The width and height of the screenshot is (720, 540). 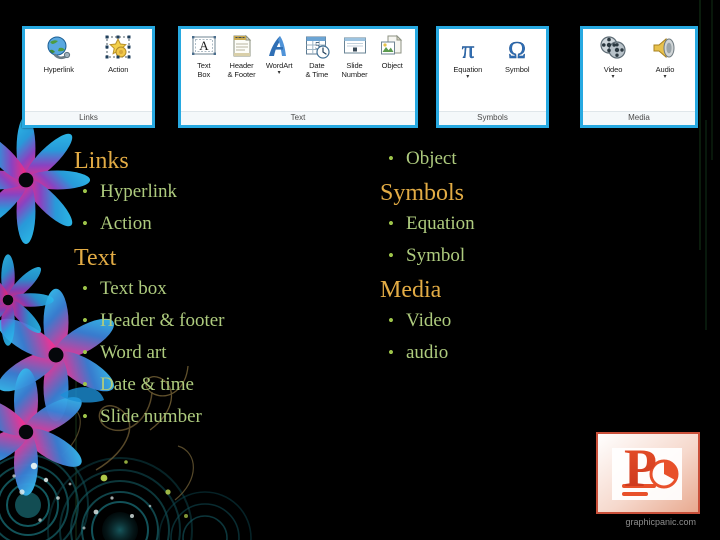 I want to click on date-time-icon: 5, so click(x=317, y=47).